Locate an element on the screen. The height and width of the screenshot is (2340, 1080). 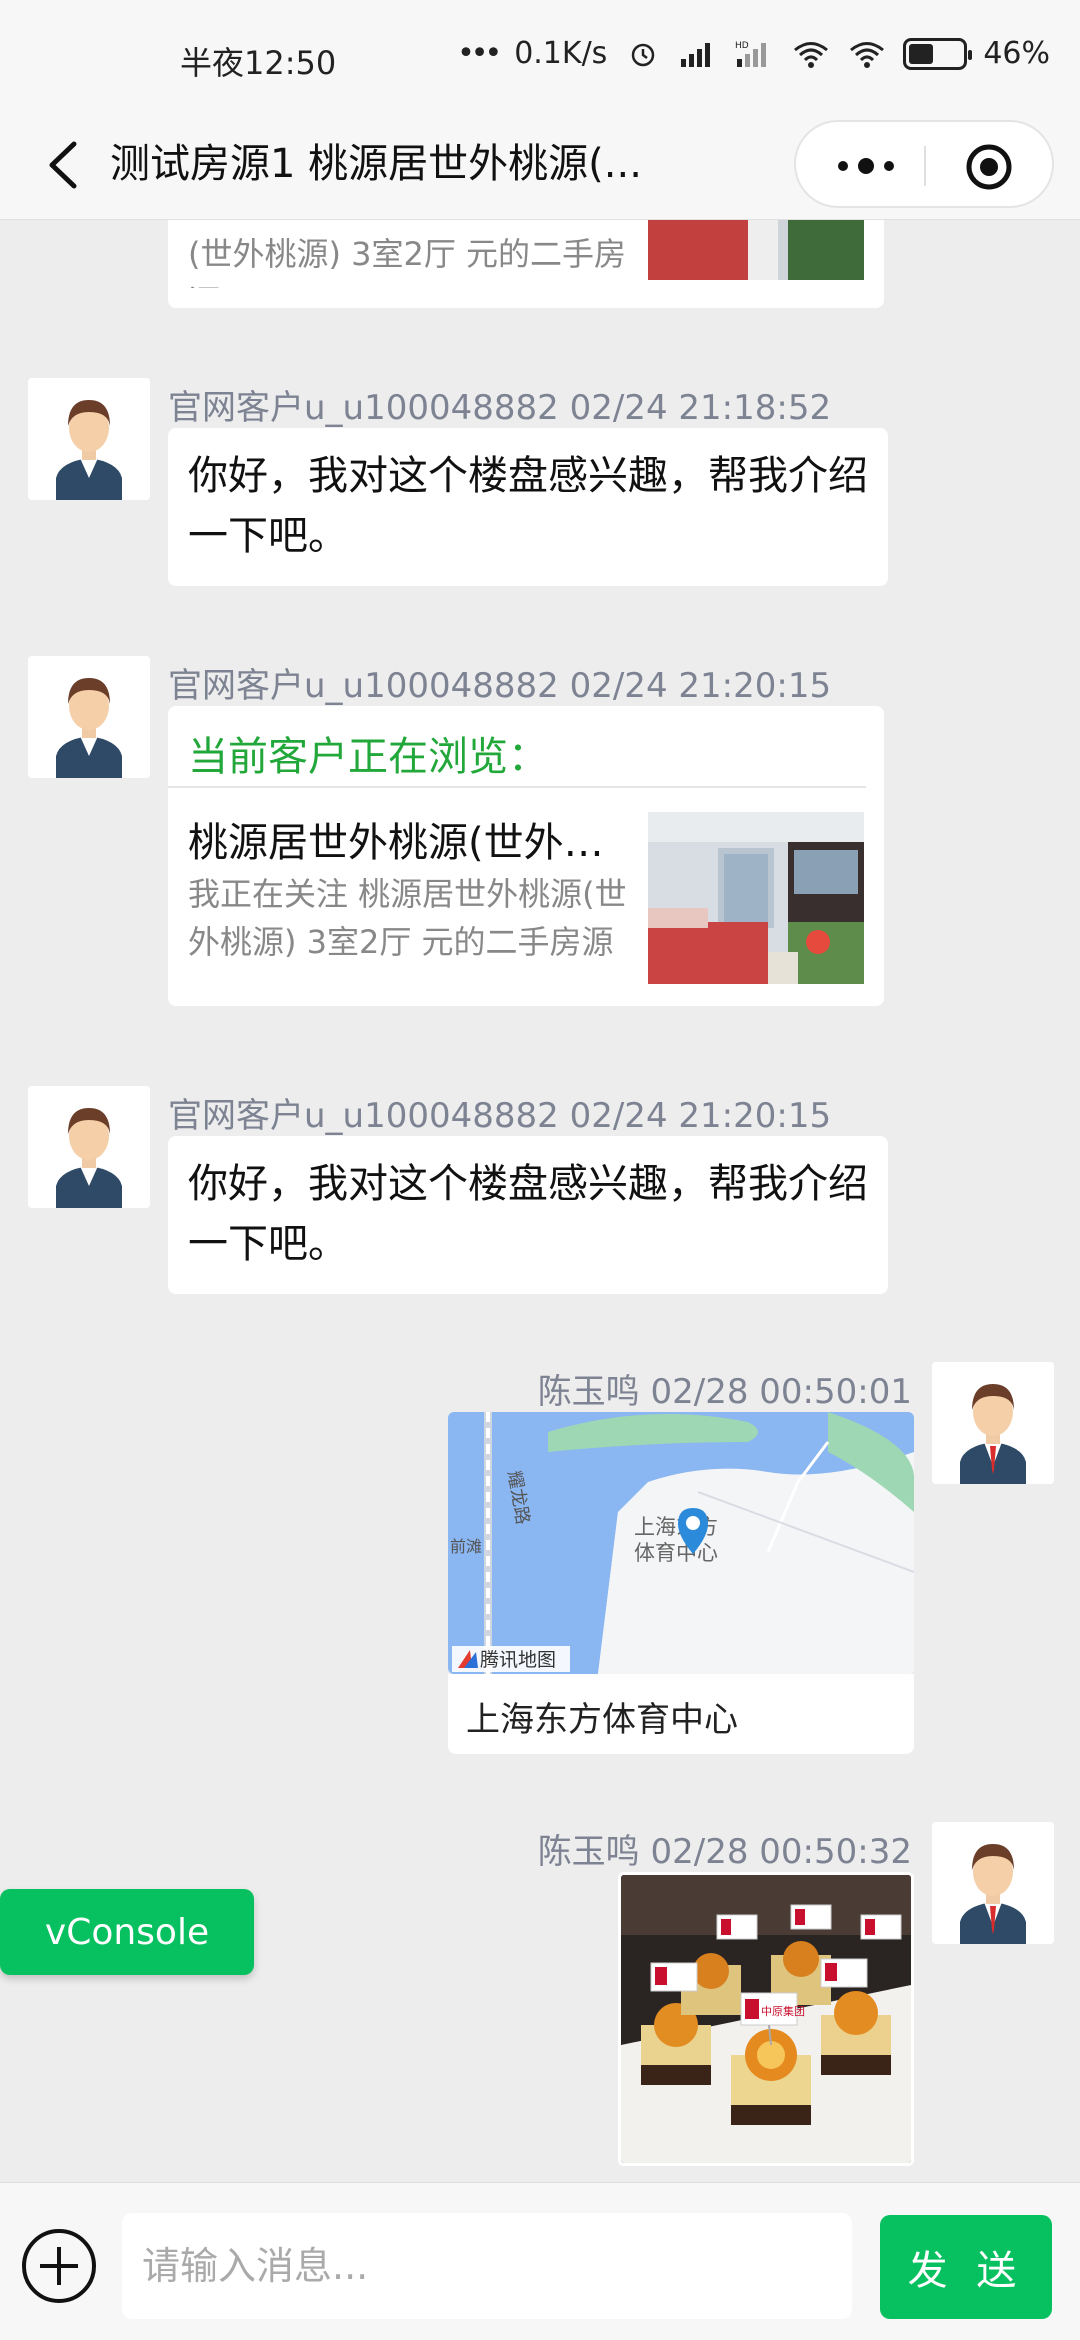
status-icons: ••• 0.1K/s HD 46% is located at coordinates (753, 53).